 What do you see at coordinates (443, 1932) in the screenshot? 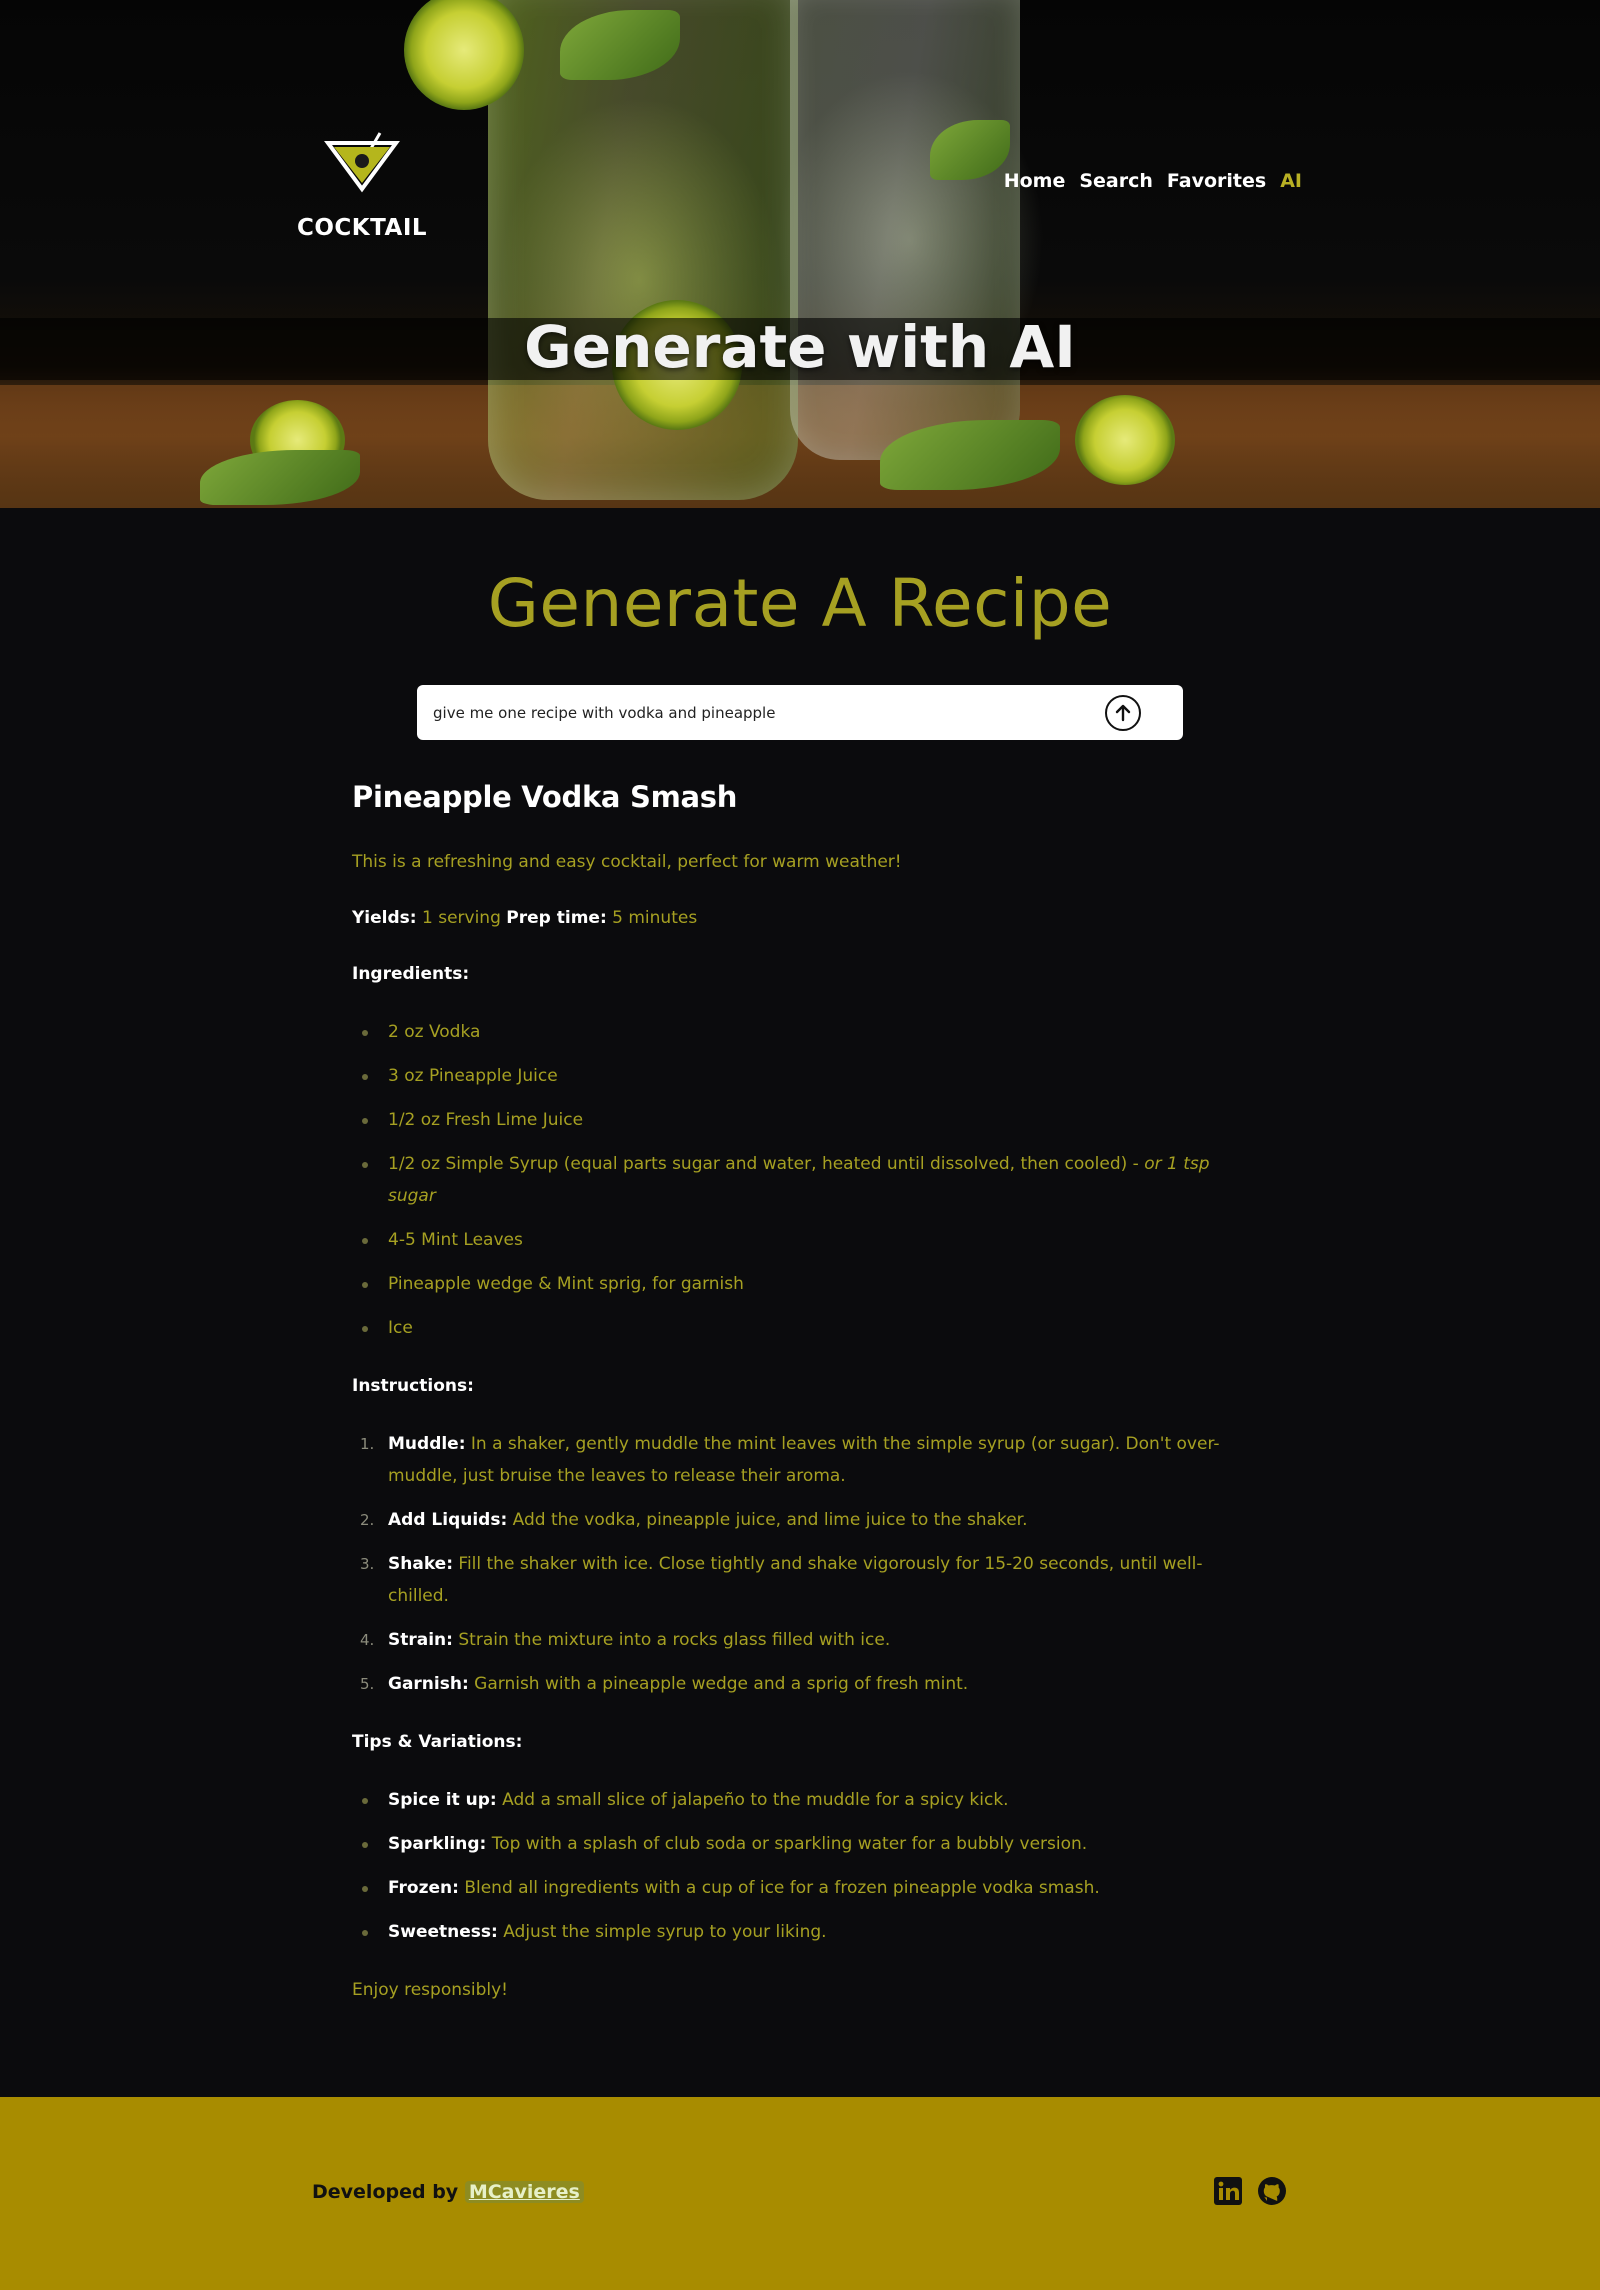
I see `tip-label: Sweetness:` at bounding box center [443, 1932].